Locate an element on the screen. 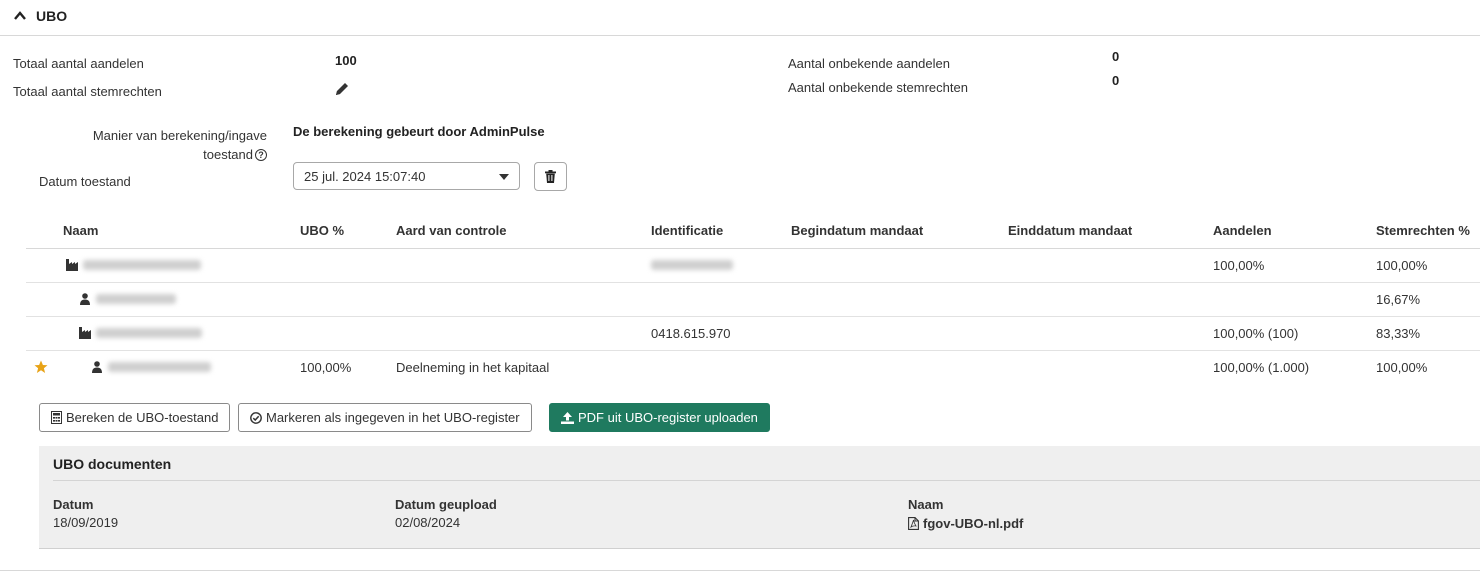  unknown-votes-value: 0 is located at coordinates (1116, 80).